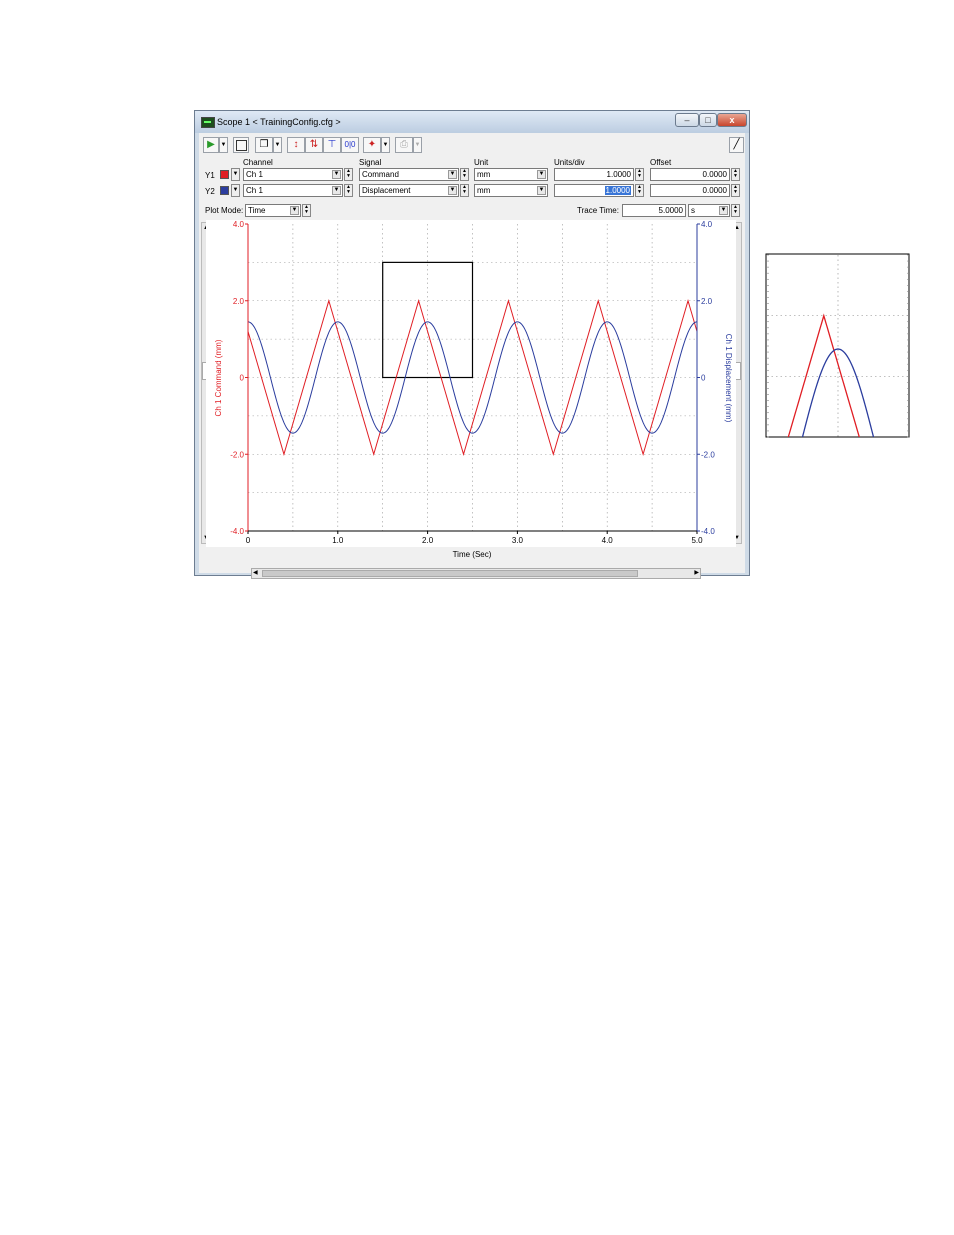 The width and height of the screenshot is (954, 1235). I want to click on stop-icon, so click(241, 145).